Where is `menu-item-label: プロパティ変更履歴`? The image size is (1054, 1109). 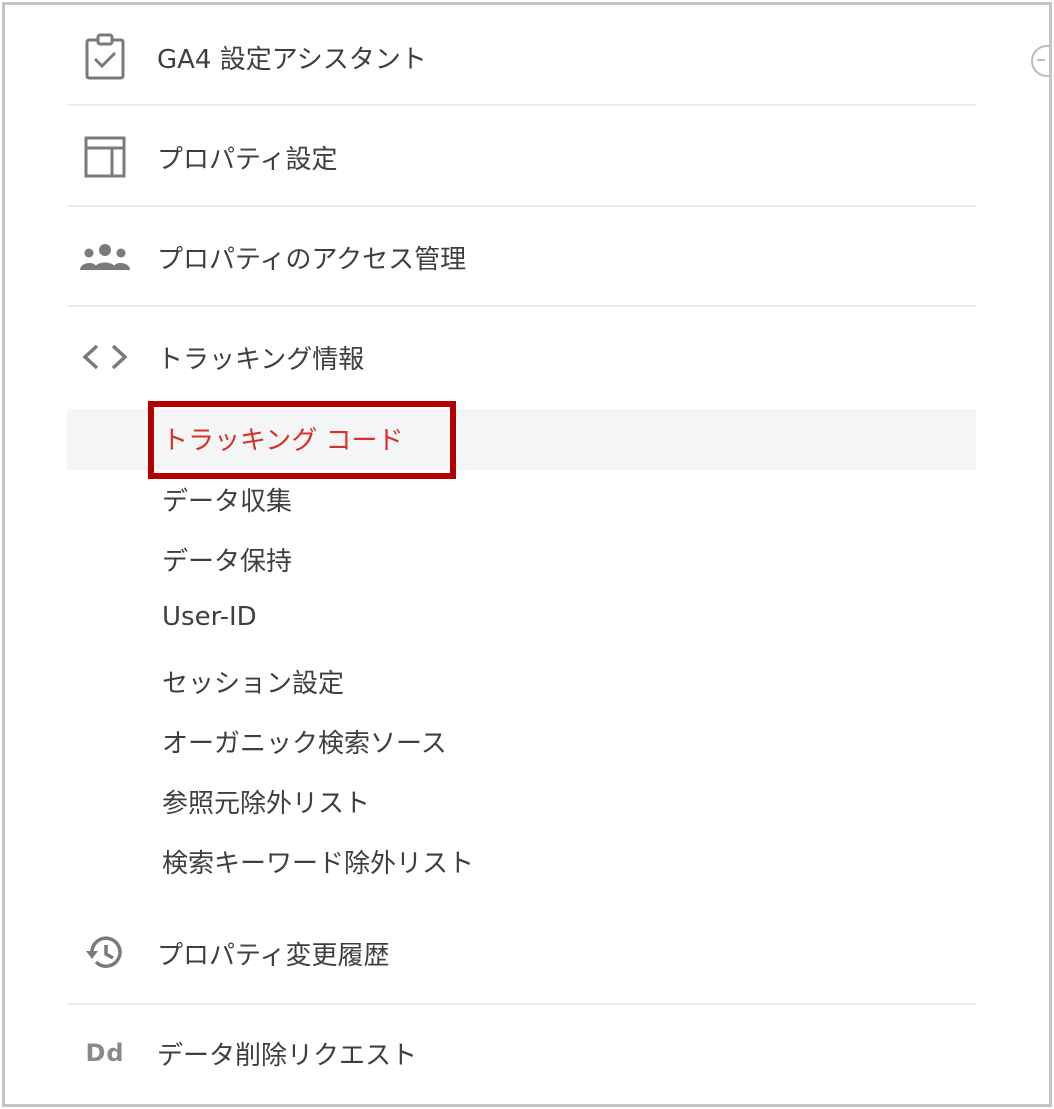
menu-item-label: プロパティ変更履歴 is located at coordinates (273, 955).